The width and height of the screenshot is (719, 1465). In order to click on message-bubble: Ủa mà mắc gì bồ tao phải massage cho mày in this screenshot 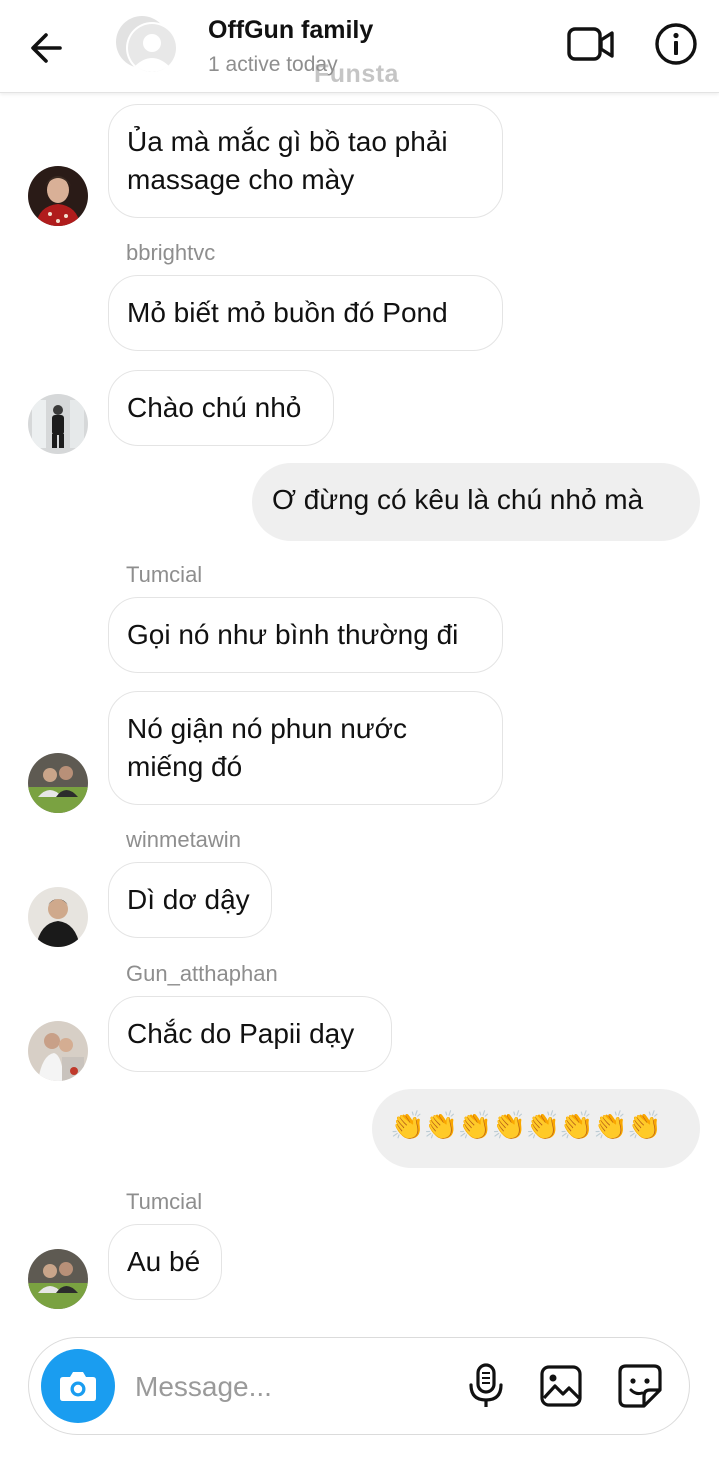, I will do `click(305, 161)`.